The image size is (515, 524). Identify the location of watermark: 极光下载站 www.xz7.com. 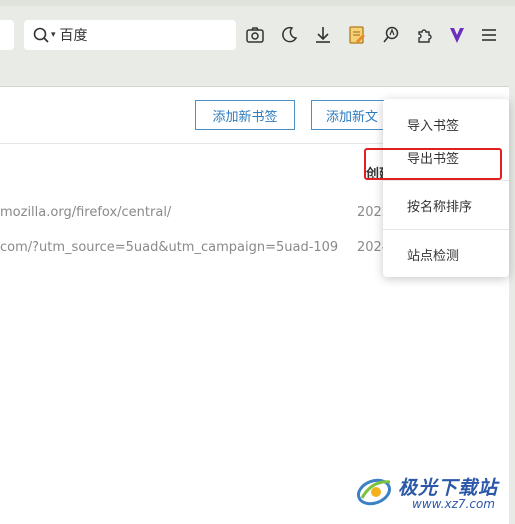
(431, 492).